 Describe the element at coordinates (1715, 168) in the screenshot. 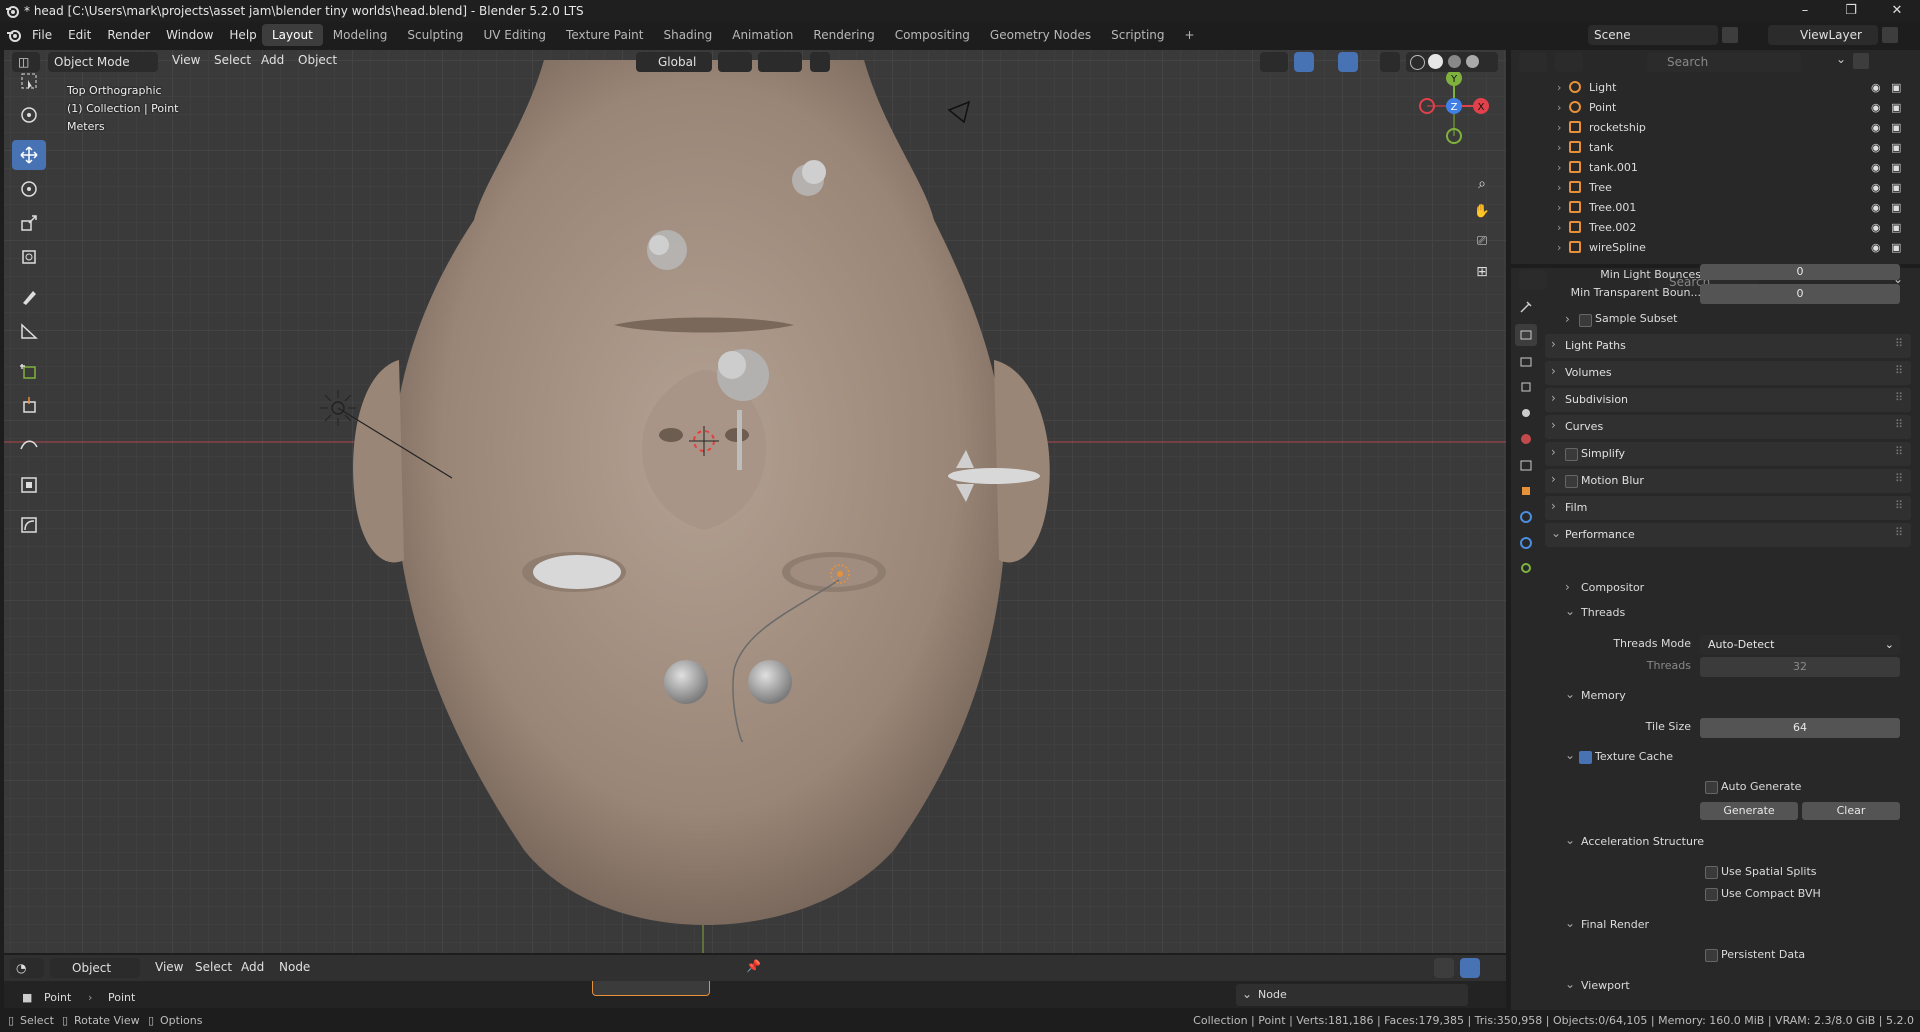

I see `outliner-item: › tank.001 ◉ ▣` at that location.